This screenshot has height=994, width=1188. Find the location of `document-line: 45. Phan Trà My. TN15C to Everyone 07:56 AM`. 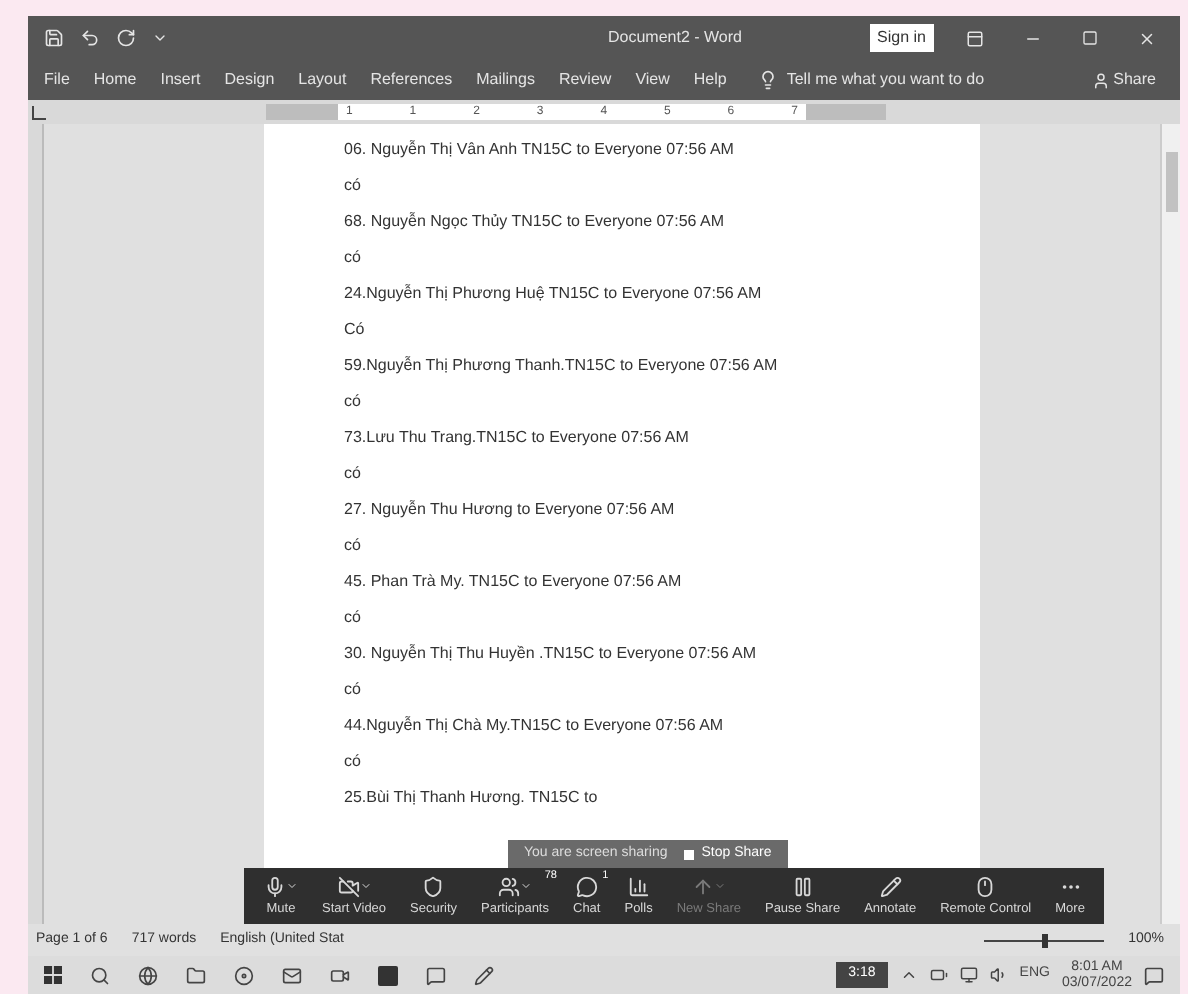

document-line: 45. Phan Trà My. TN15C to Everyone 07:56 AM is located at coordinates (513, 582).